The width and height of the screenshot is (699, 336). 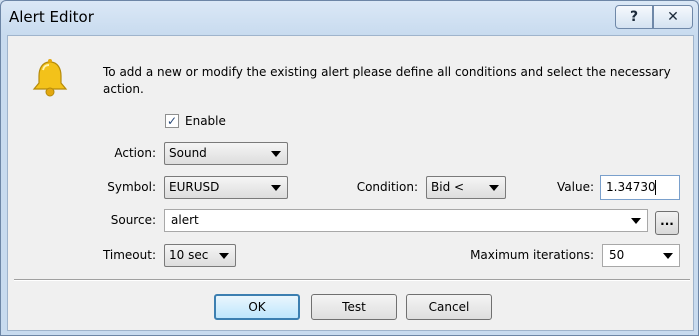 I want to click on test-button: Test, so click(x=354, y=307).